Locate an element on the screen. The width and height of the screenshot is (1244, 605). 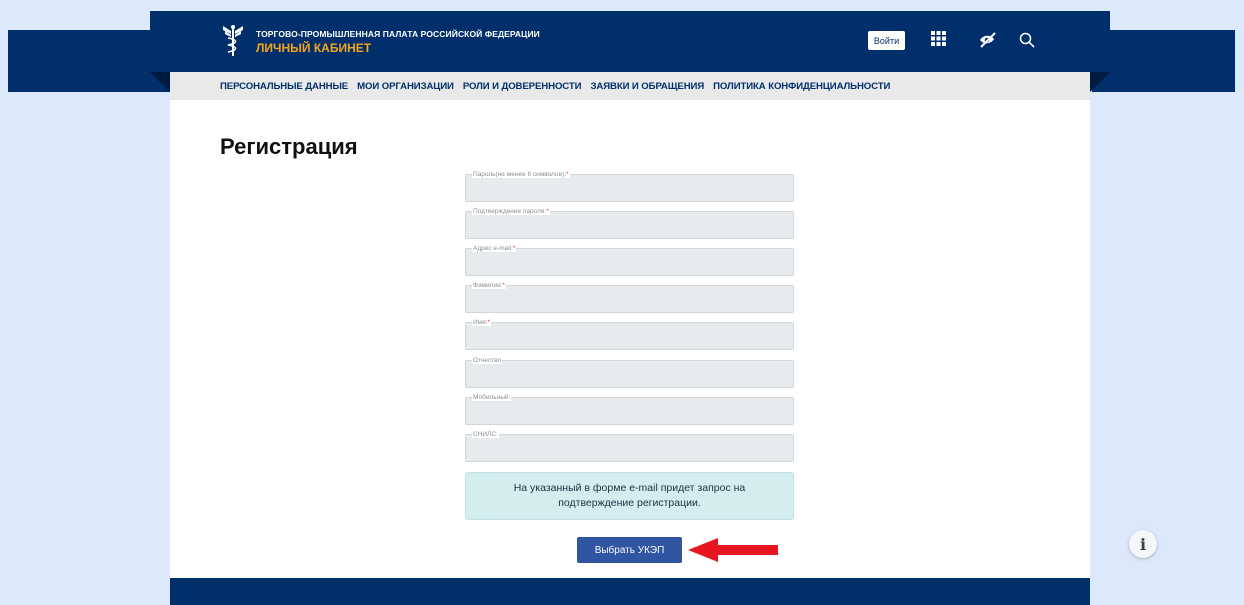
cabinet-label: ЛИЧНЫЙ КАБИНЕТ is located at coordinates (313, 48).